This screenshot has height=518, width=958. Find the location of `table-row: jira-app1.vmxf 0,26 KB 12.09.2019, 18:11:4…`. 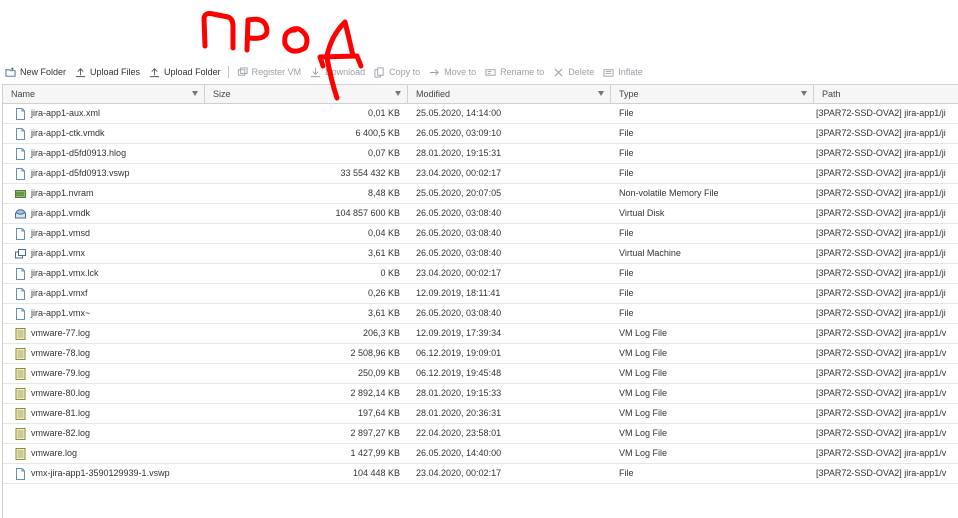

table-row: jira-app1.vmxf 0,26 KB 12.09.2019, 18:11:4… is located at coordinates (480, 294).